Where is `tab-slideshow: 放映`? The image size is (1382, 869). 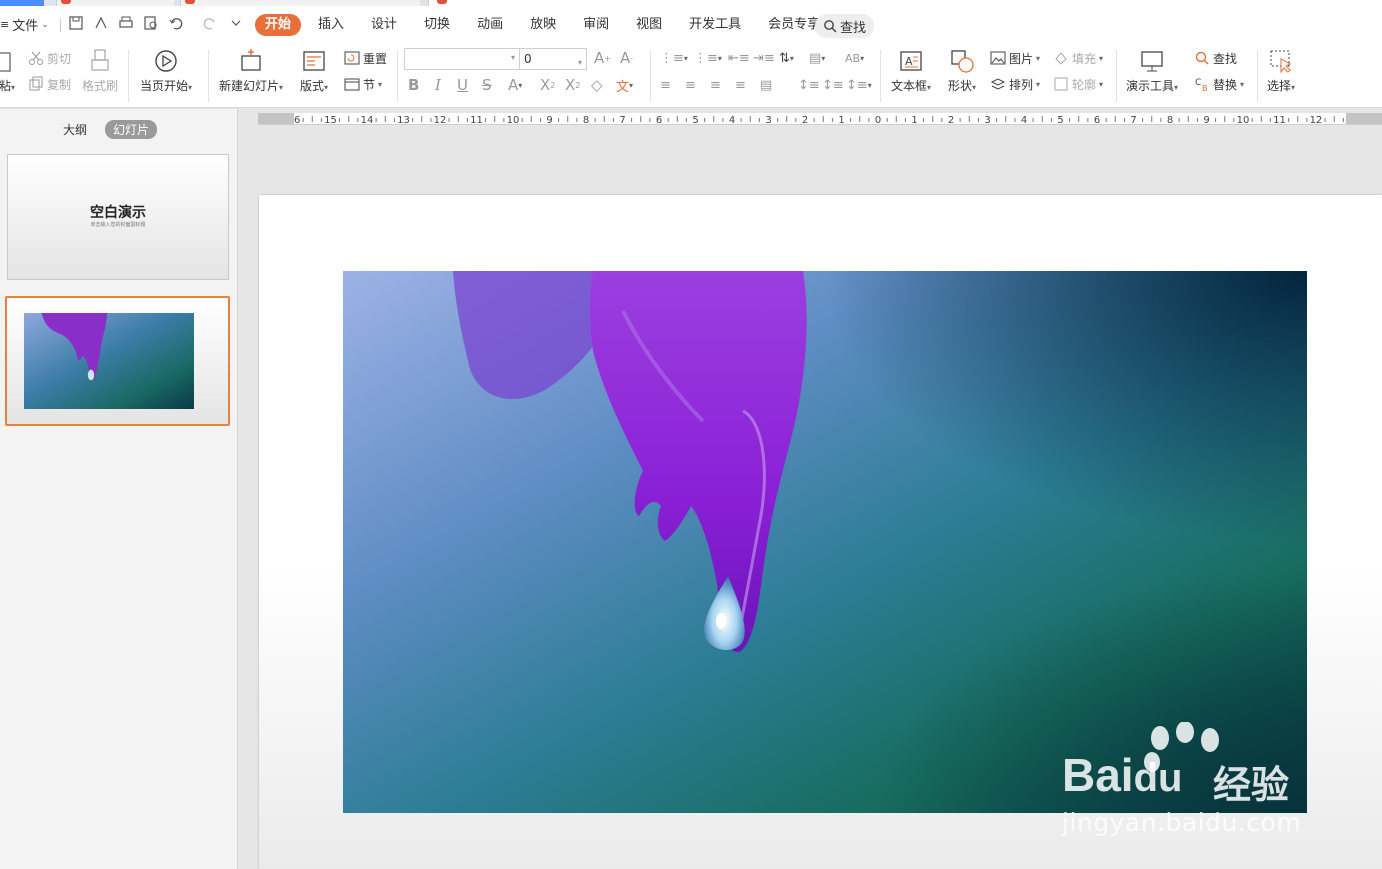 tab-slideshow: 放映 is located at coordinates (543, 25).